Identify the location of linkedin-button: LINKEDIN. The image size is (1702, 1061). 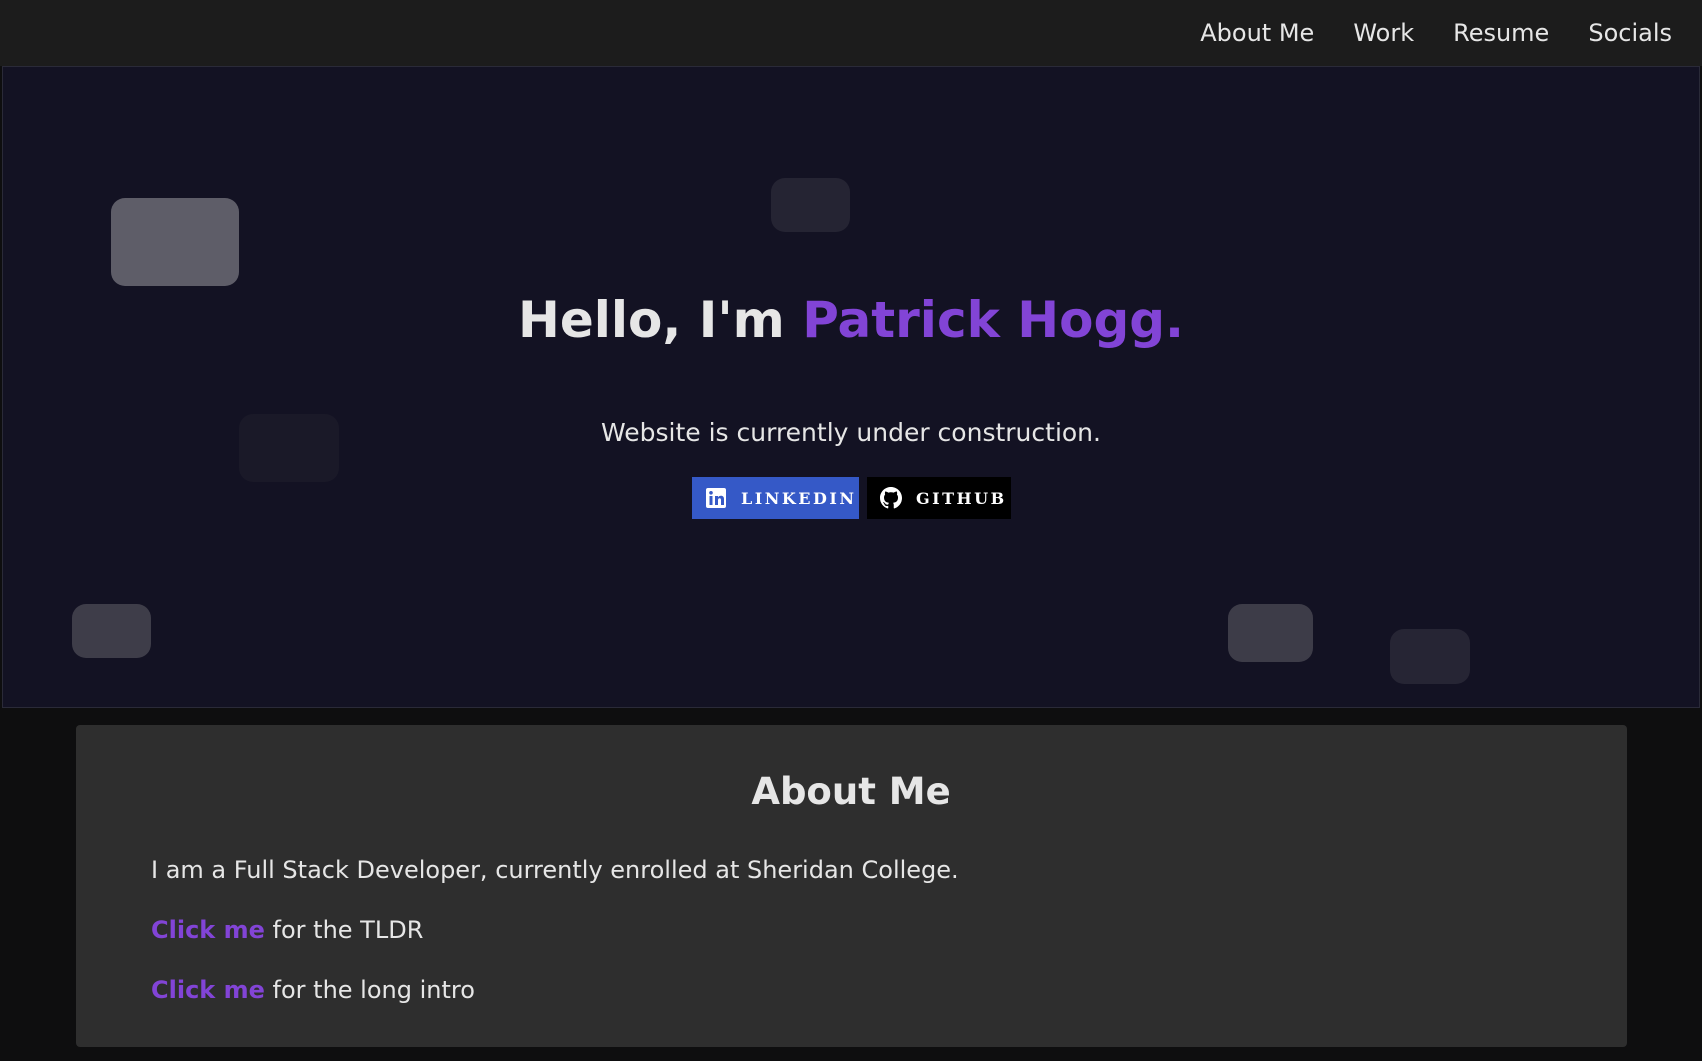
(775, 498).